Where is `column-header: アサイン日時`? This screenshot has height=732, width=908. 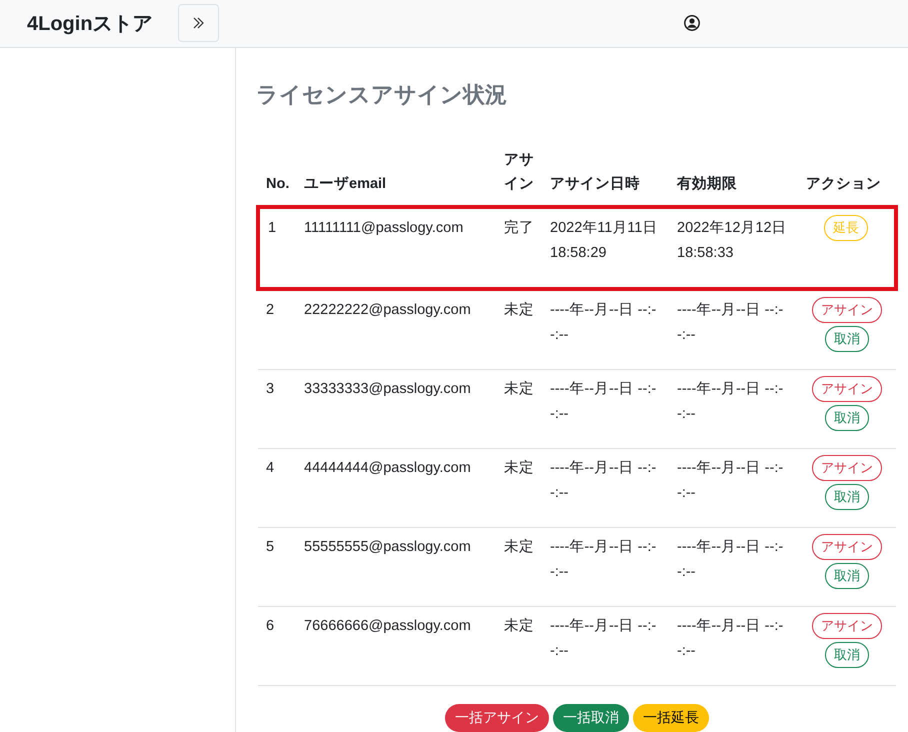
column-header: アサイン日時 is located at coordinates (595, 184).